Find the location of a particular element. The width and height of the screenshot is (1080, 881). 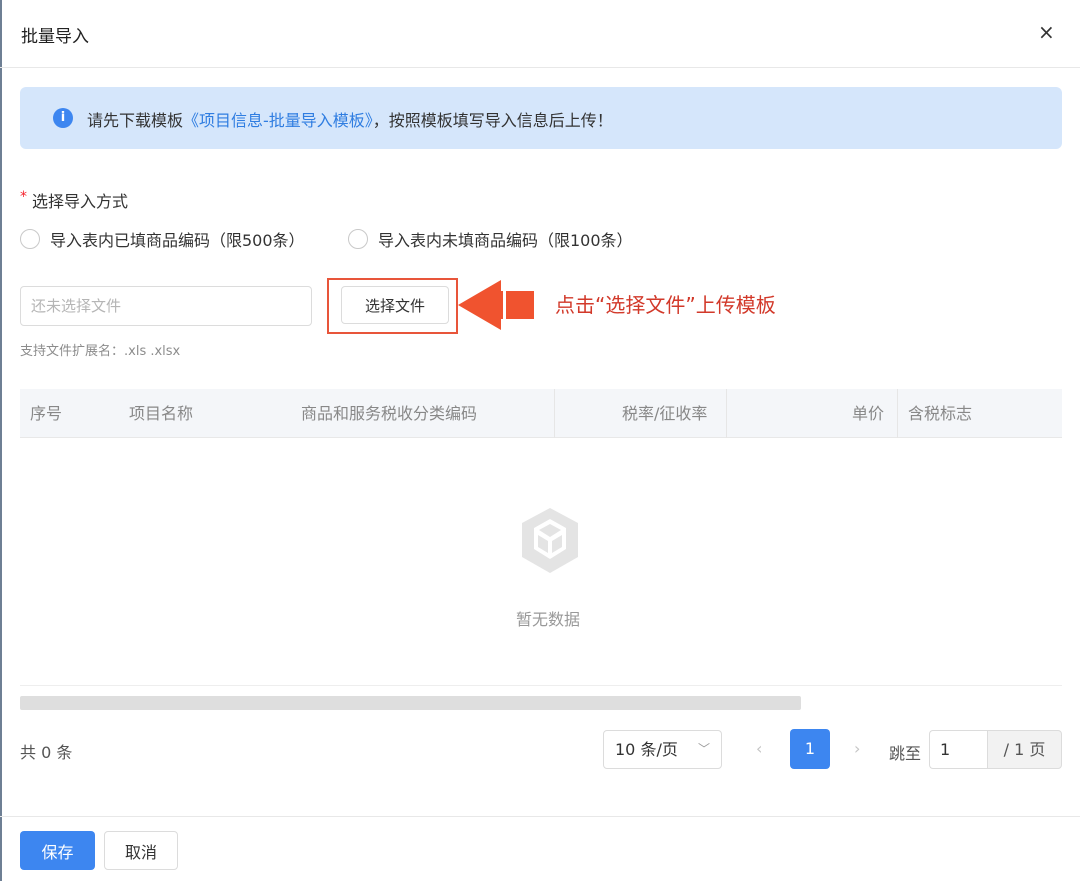

table-header: 序号 项目名称 商品和服务税收分类编码 税率/征收率 单价 含税标志 is located at coordinates (541, 413).